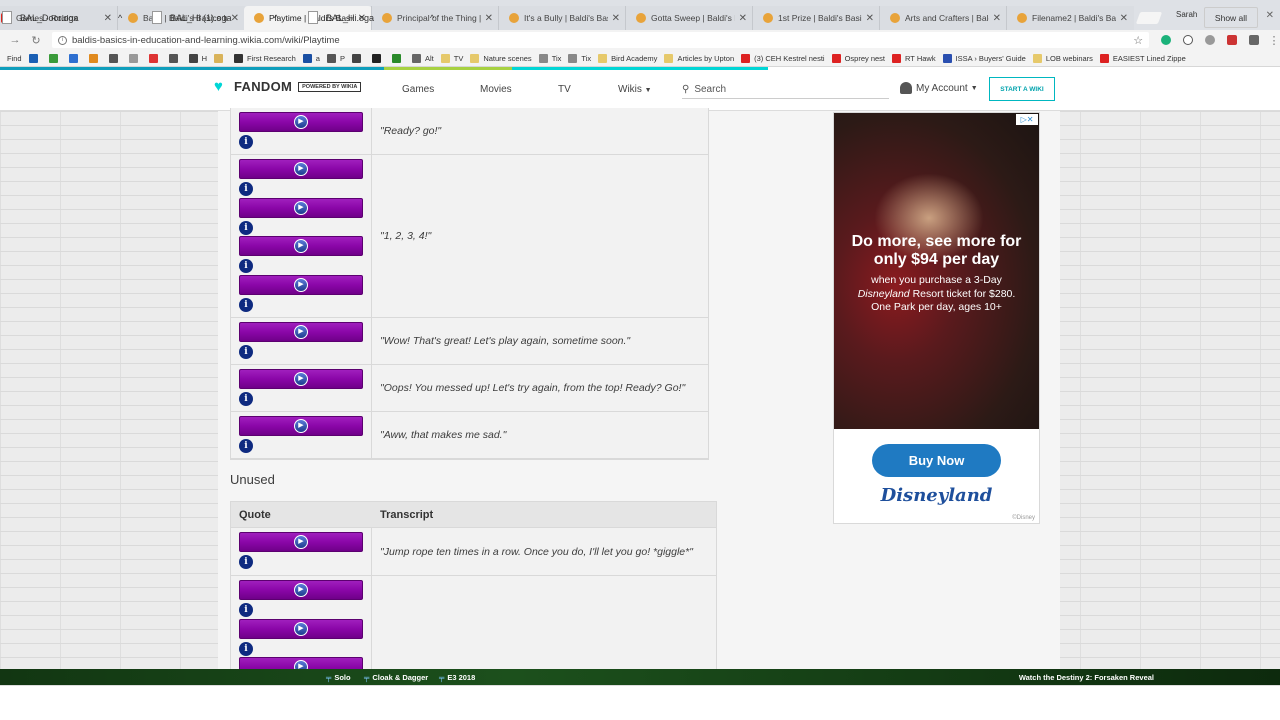 The width and height of the screenshot is (1280, 720). I want to click on block-extension-icon, so click(1188, 40).